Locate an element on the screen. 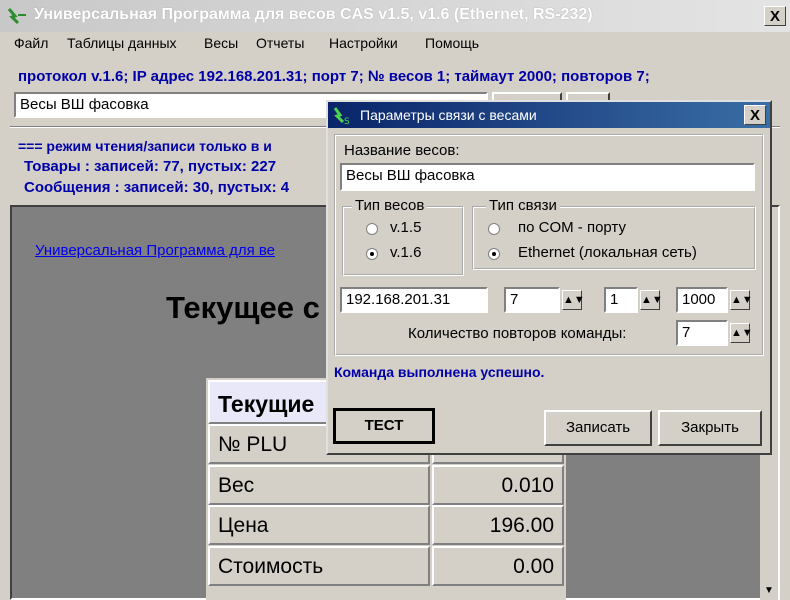 This screenshot has height=600, width=790. port-input: 7 is located at coordinates (532, 300).